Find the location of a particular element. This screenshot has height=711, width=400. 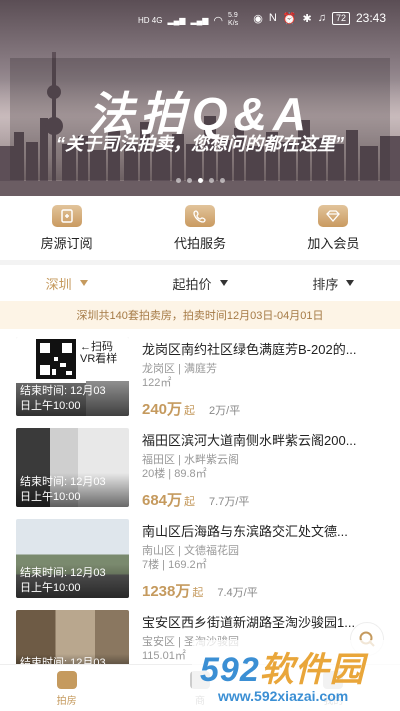

alarm-icon: ⏰ is located at coordinates (289, 18).